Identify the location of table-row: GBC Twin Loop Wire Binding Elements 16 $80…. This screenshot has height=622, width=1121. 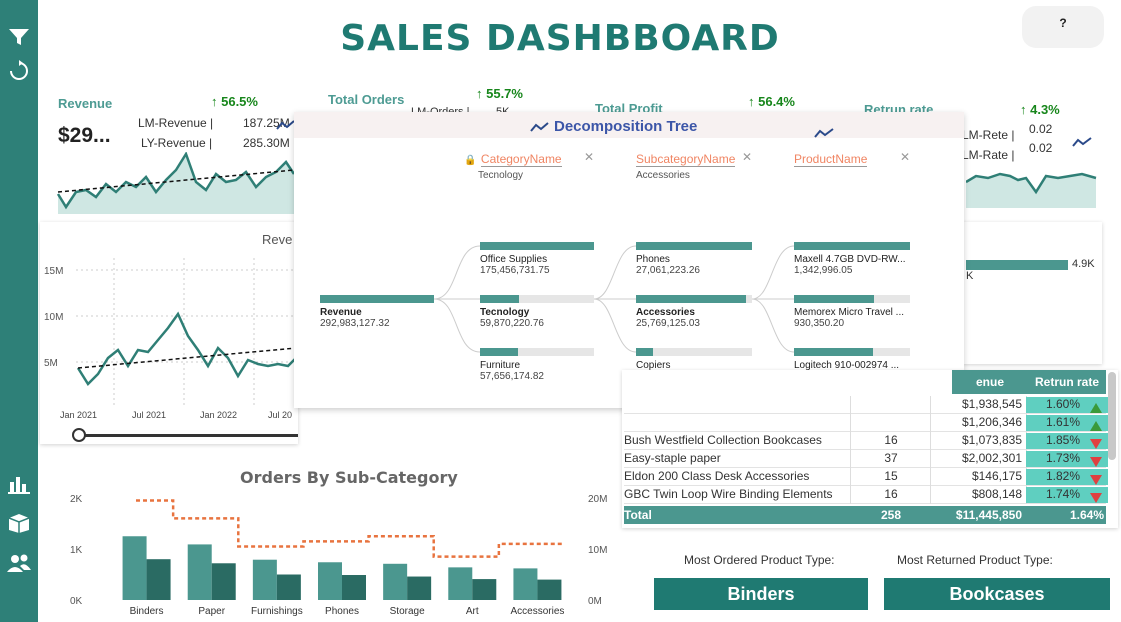
(866, 495).